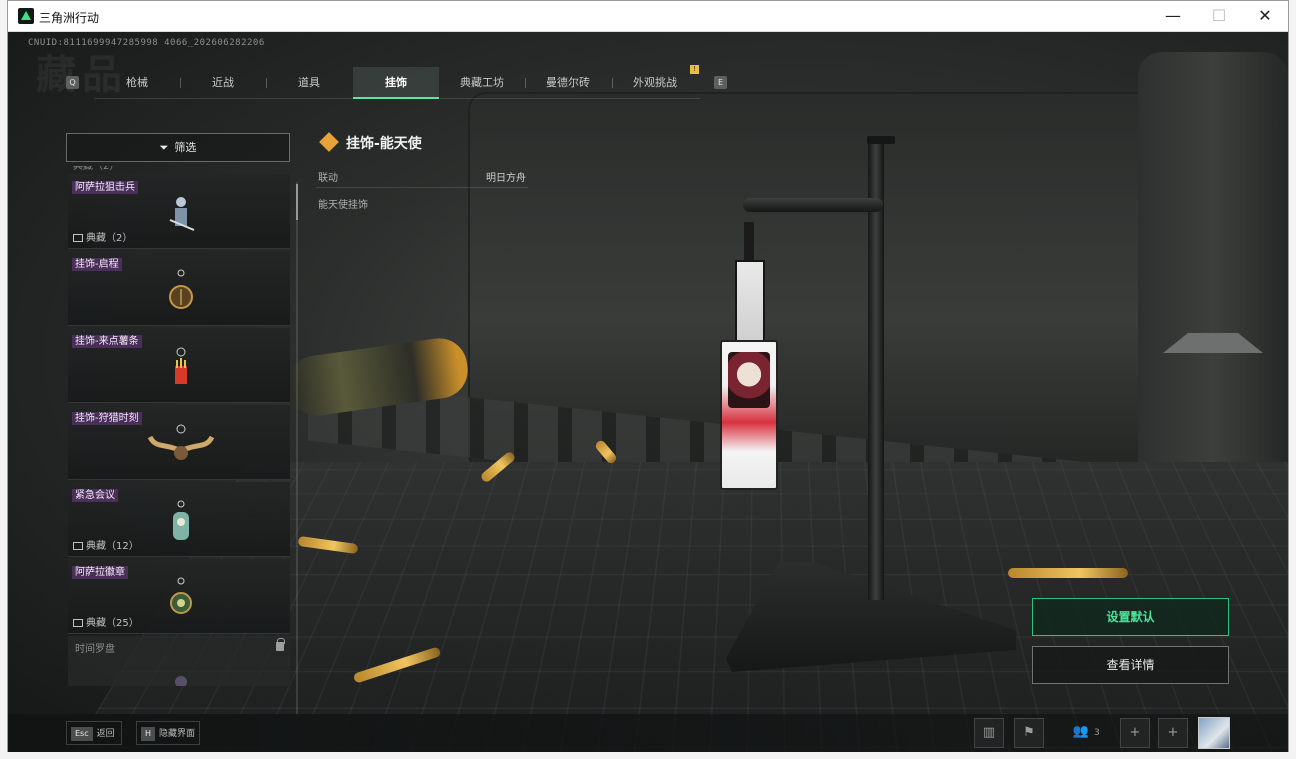  Describe the element at coordinates (82, 734) in the screenshot. I see `esc-key: Esc` at that location.